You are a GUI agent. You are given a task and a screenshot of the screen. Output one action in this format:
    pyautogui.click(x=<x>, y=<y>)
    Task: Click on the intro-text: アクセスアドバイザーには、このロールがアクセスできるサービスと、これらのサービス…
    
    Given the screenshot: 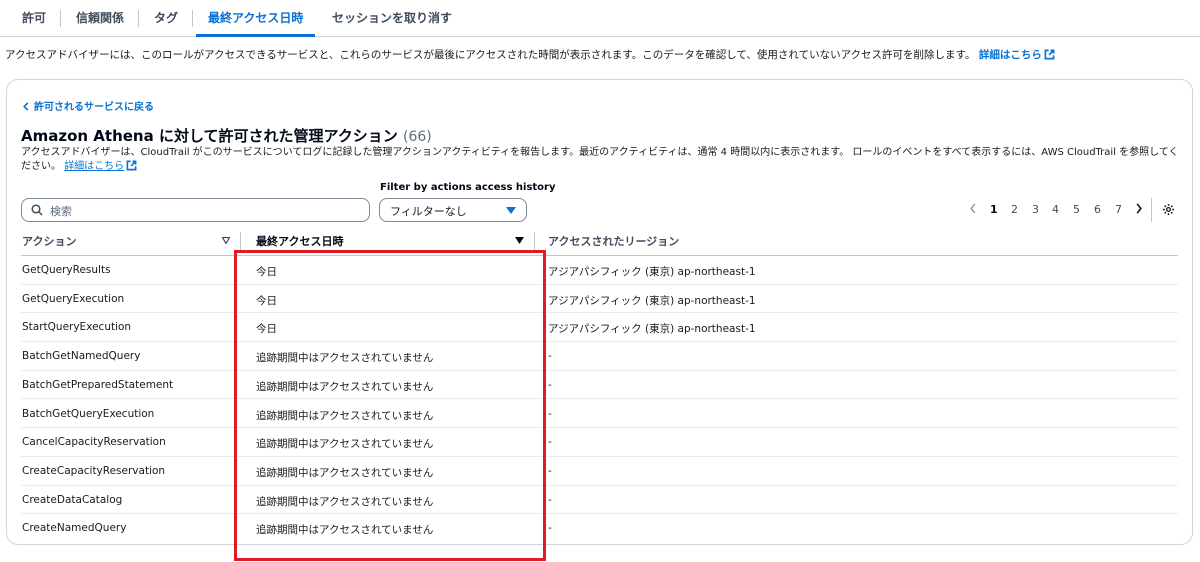 What is the action you would take?
    pyautogui.click(x=530, y=54)
    